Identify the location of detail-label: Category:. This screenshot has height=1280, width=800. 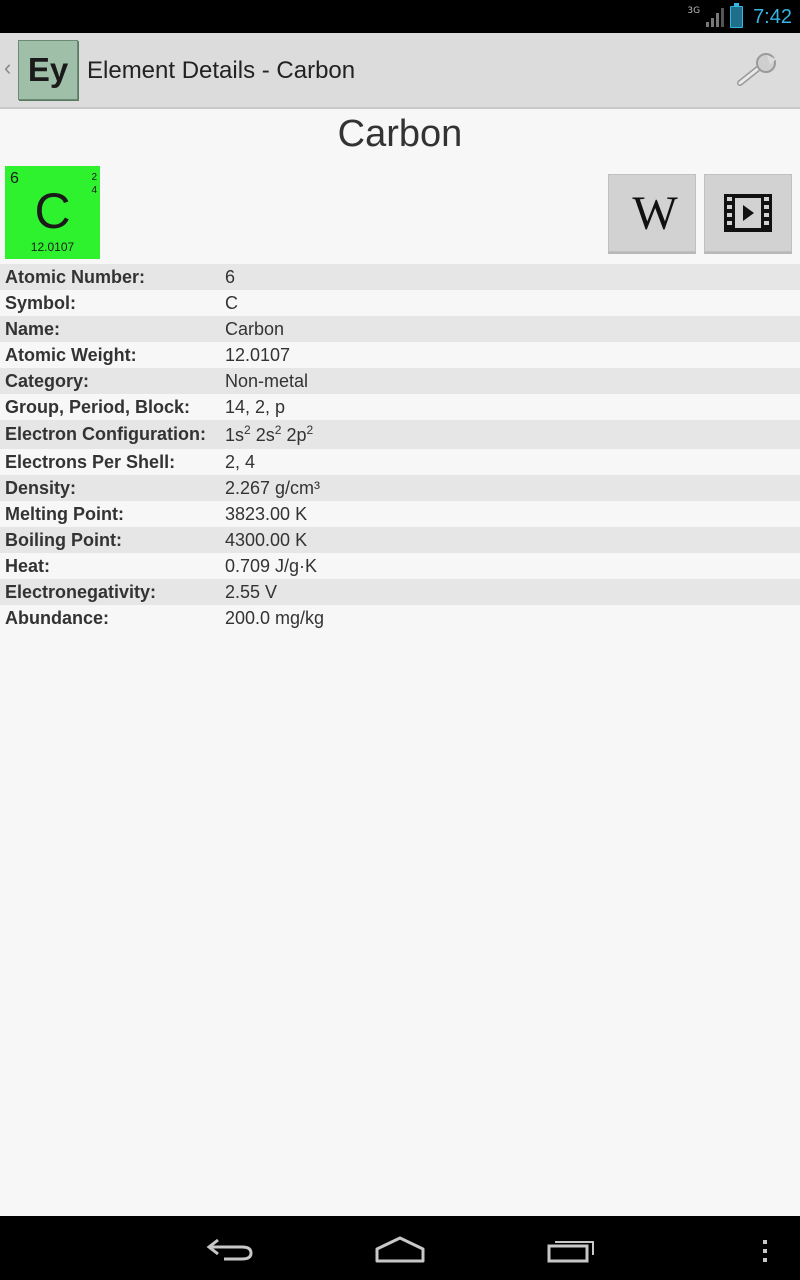
(47, 380).